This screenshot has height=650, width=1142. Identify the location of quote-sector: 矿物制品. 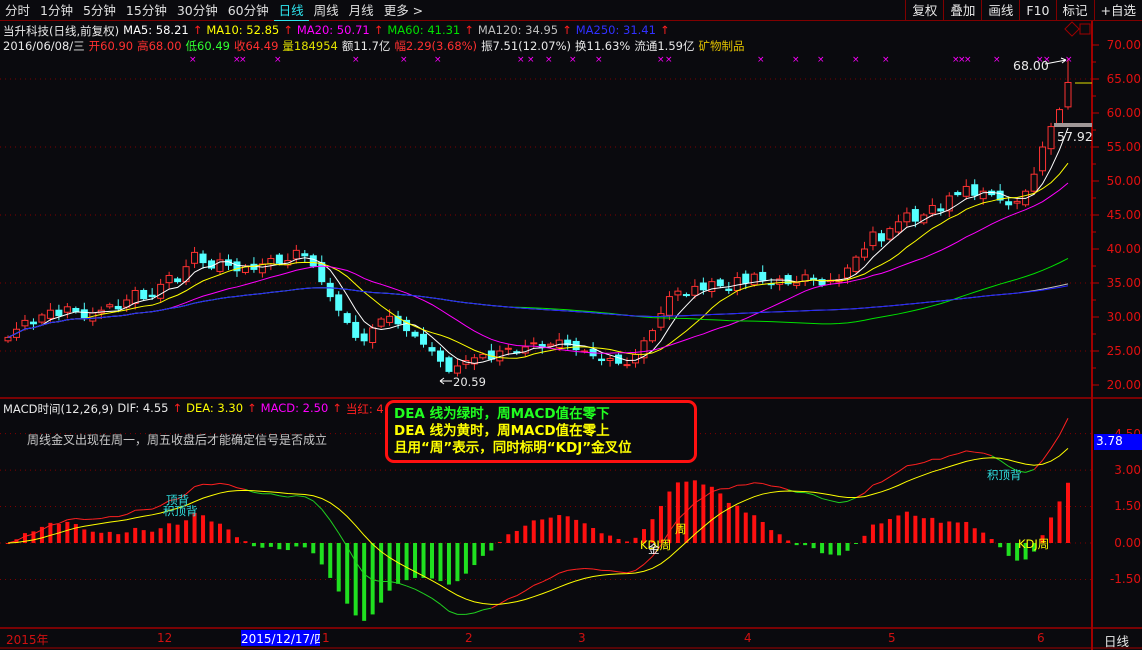
(721, 46).